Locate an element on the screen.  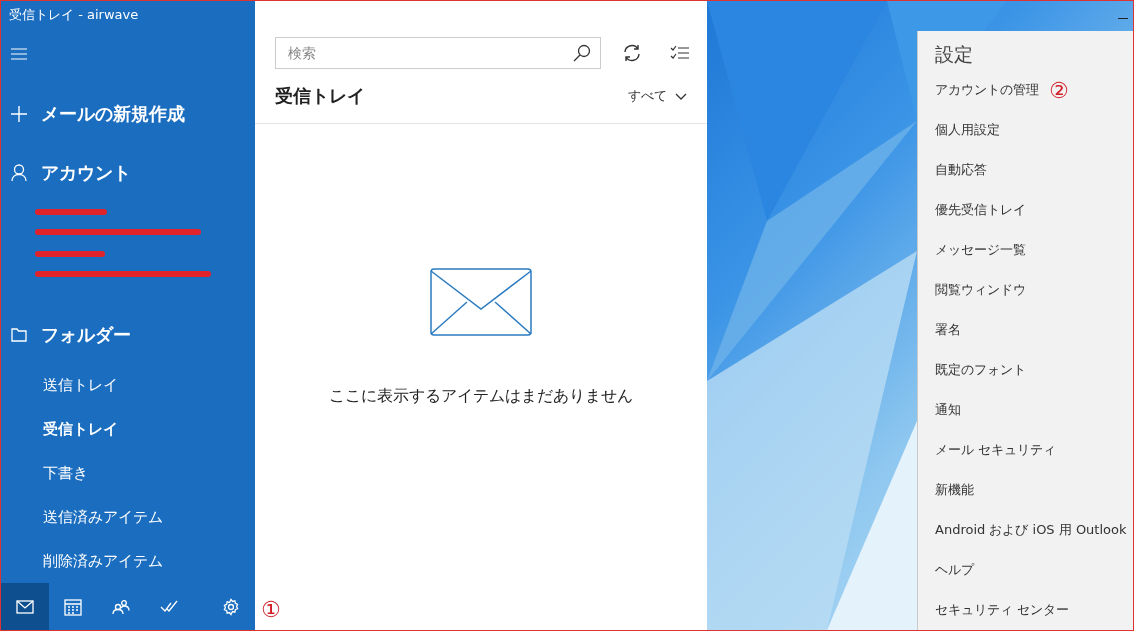
settings-menu-item: 新機能 is located at coordinates (954, 490).